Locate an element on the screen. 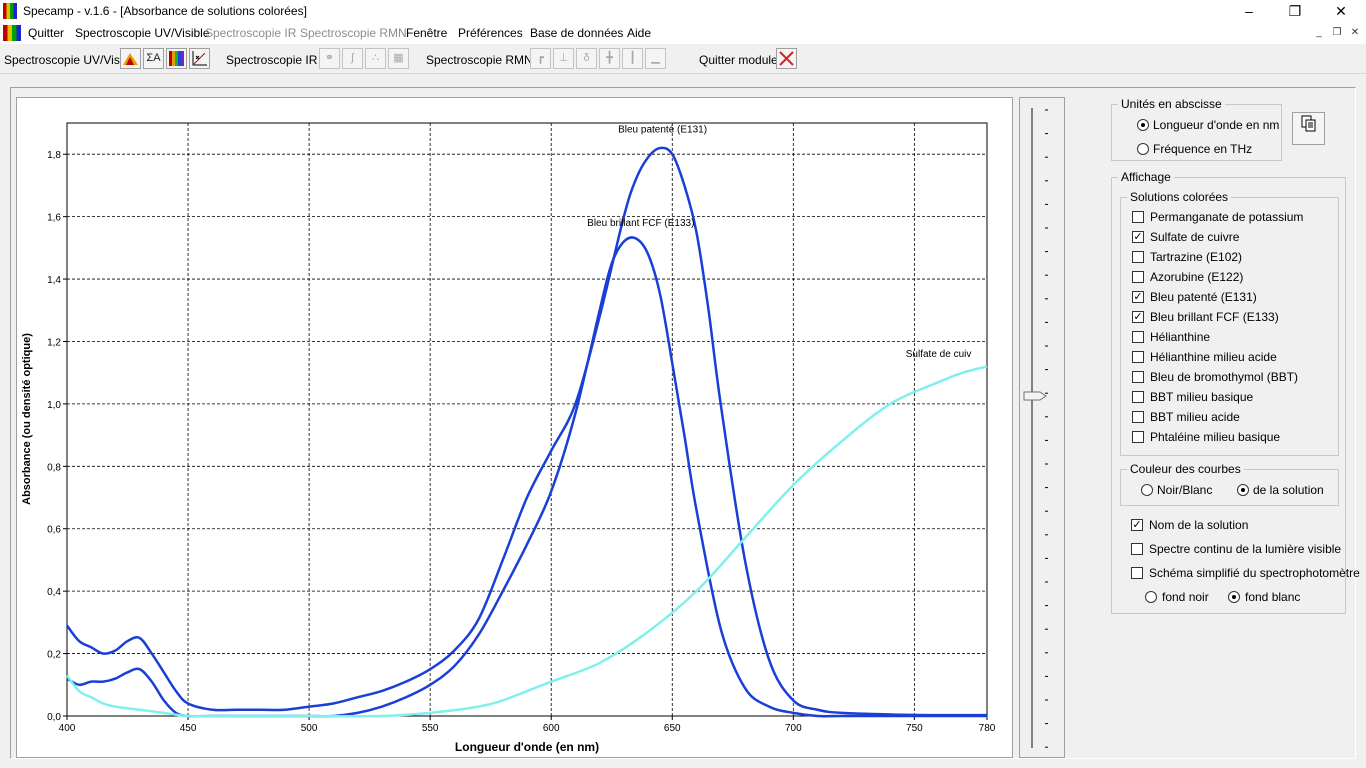 The height and width of the screenshot is (768, 1366). menu-base-donnees: Base de données is located at coordinates (576, 33).